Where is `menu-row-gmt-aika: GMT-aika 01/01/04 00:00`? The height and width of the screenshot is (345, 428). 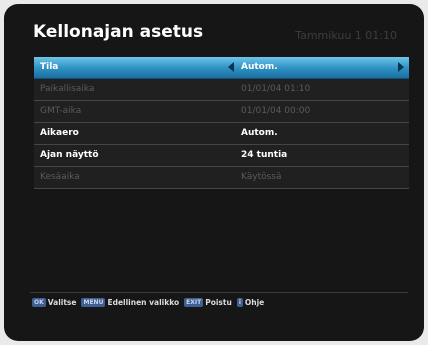
menu-row-gmt-aika: GMT-aika 01/01/04 00:00 is located at coordinates (221, 112).